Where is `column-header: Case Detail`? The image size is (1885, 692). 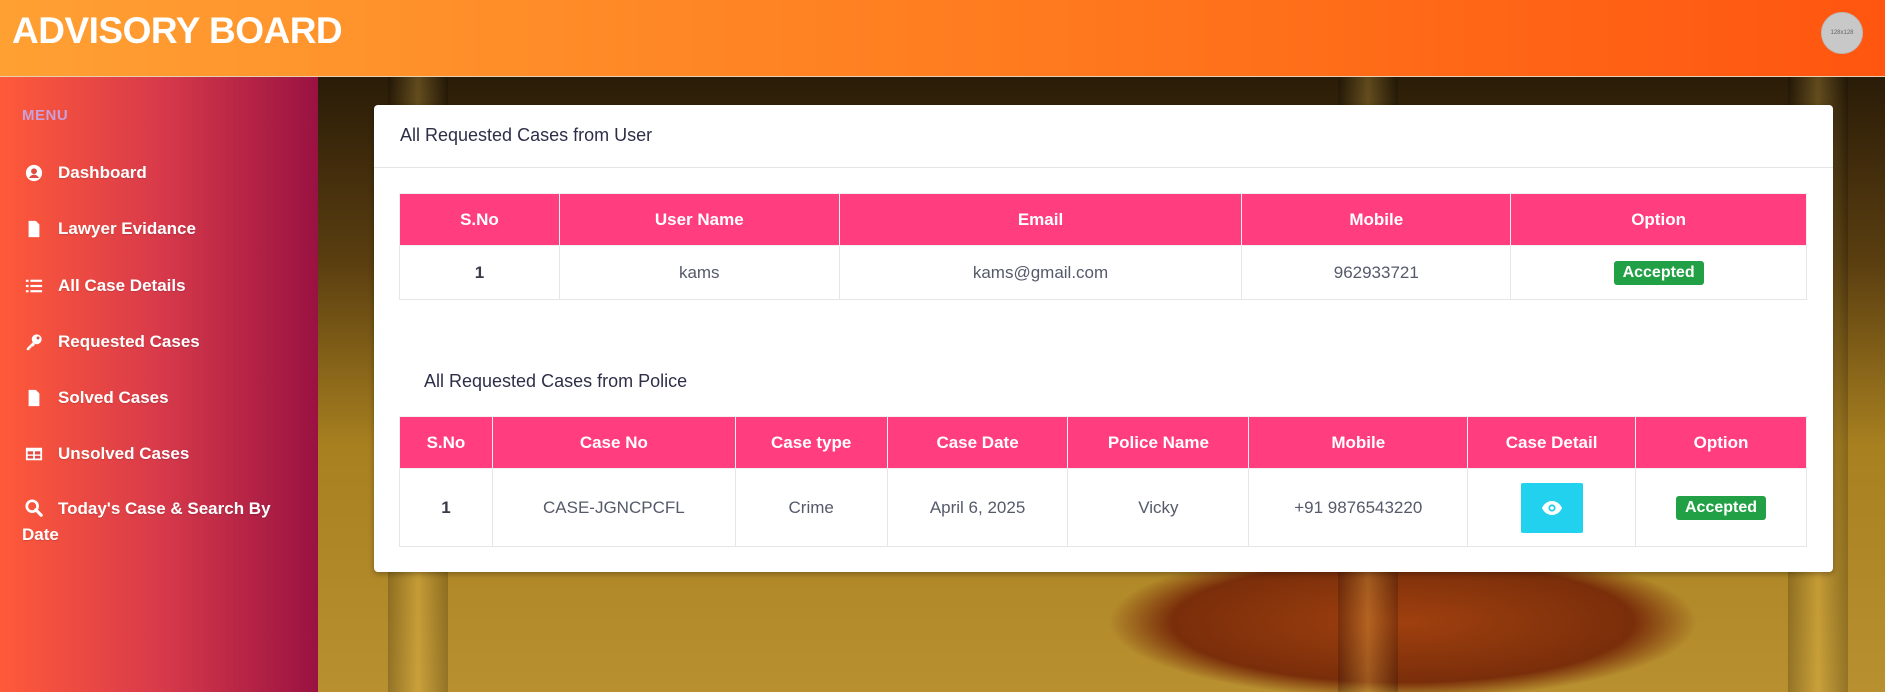 column-header: Case Detail is located at coordinates (1552, 442).